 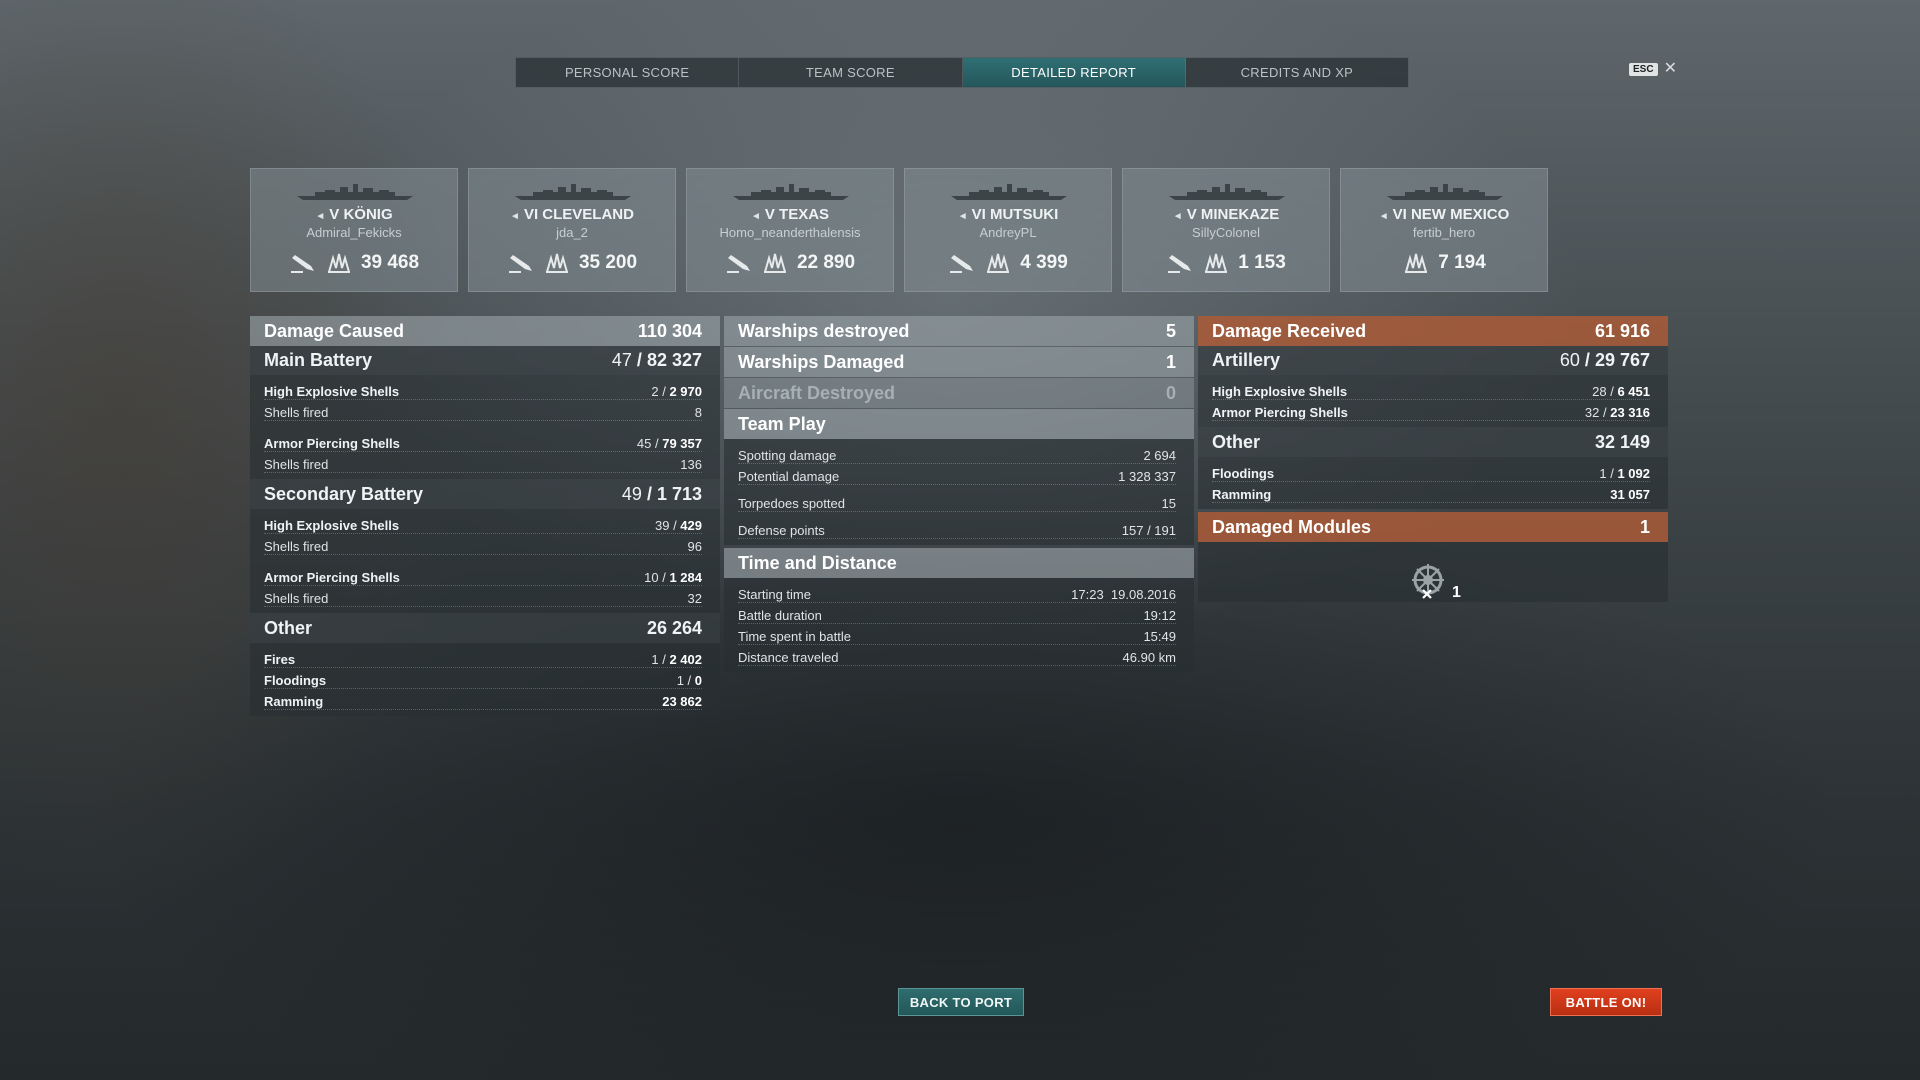 I want to click on close-icon: ✕, so click(x=1670, y=69).